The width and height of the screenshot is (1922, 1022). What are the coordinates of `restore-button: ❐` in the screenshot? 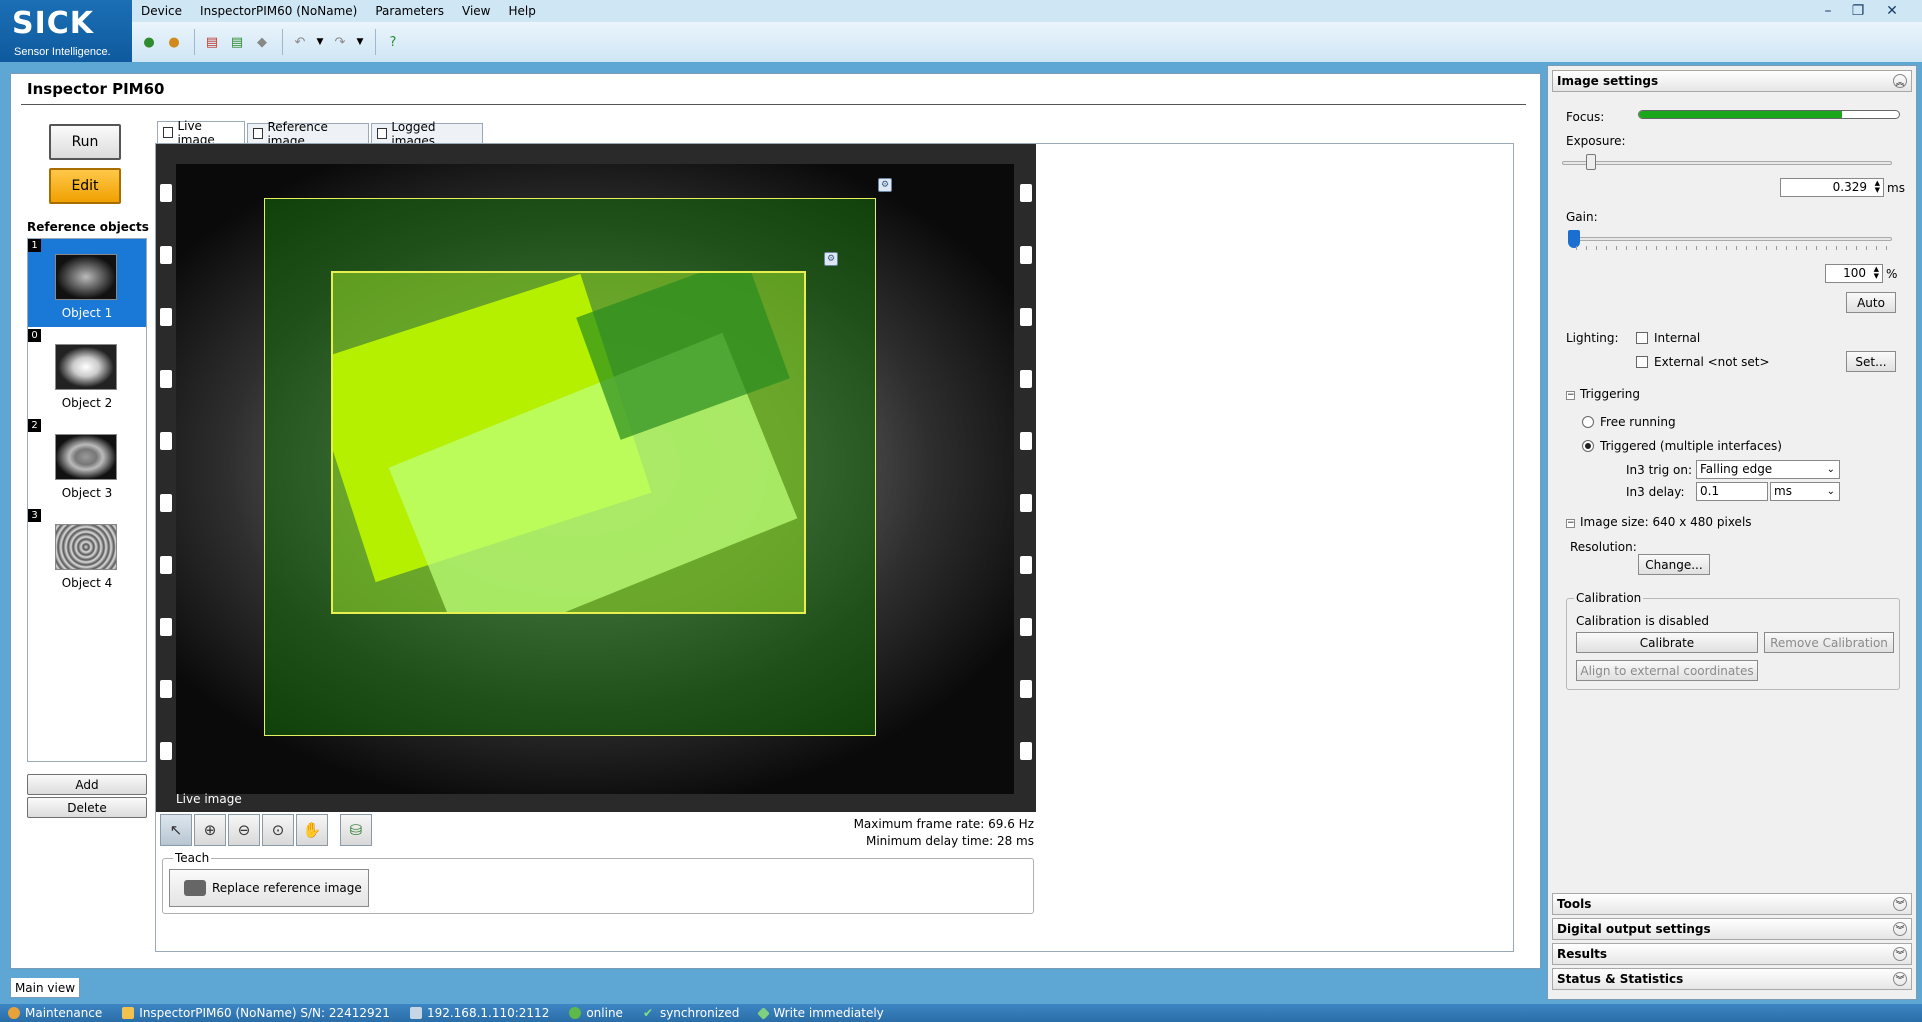 It's located at (1858, 11).